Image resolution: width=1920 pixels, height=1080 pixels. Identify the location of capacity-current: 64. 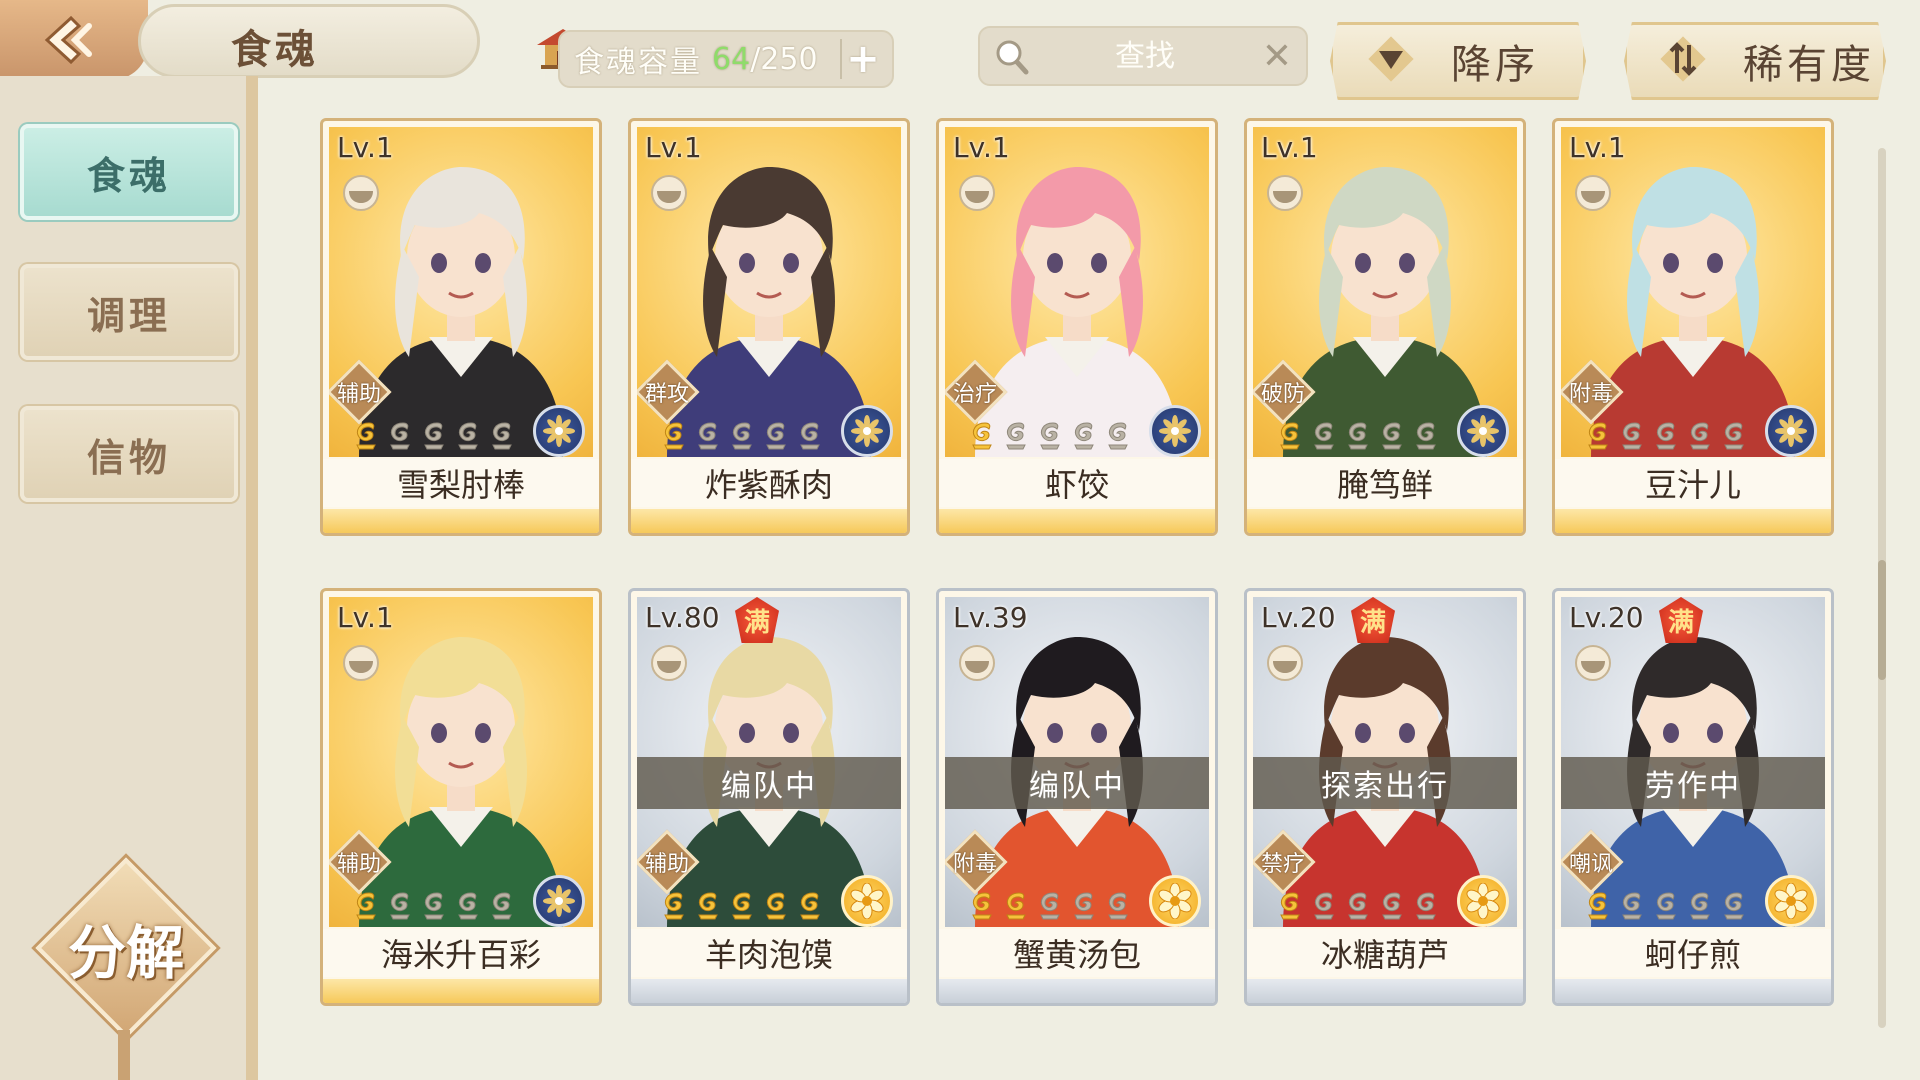
(731, 59).